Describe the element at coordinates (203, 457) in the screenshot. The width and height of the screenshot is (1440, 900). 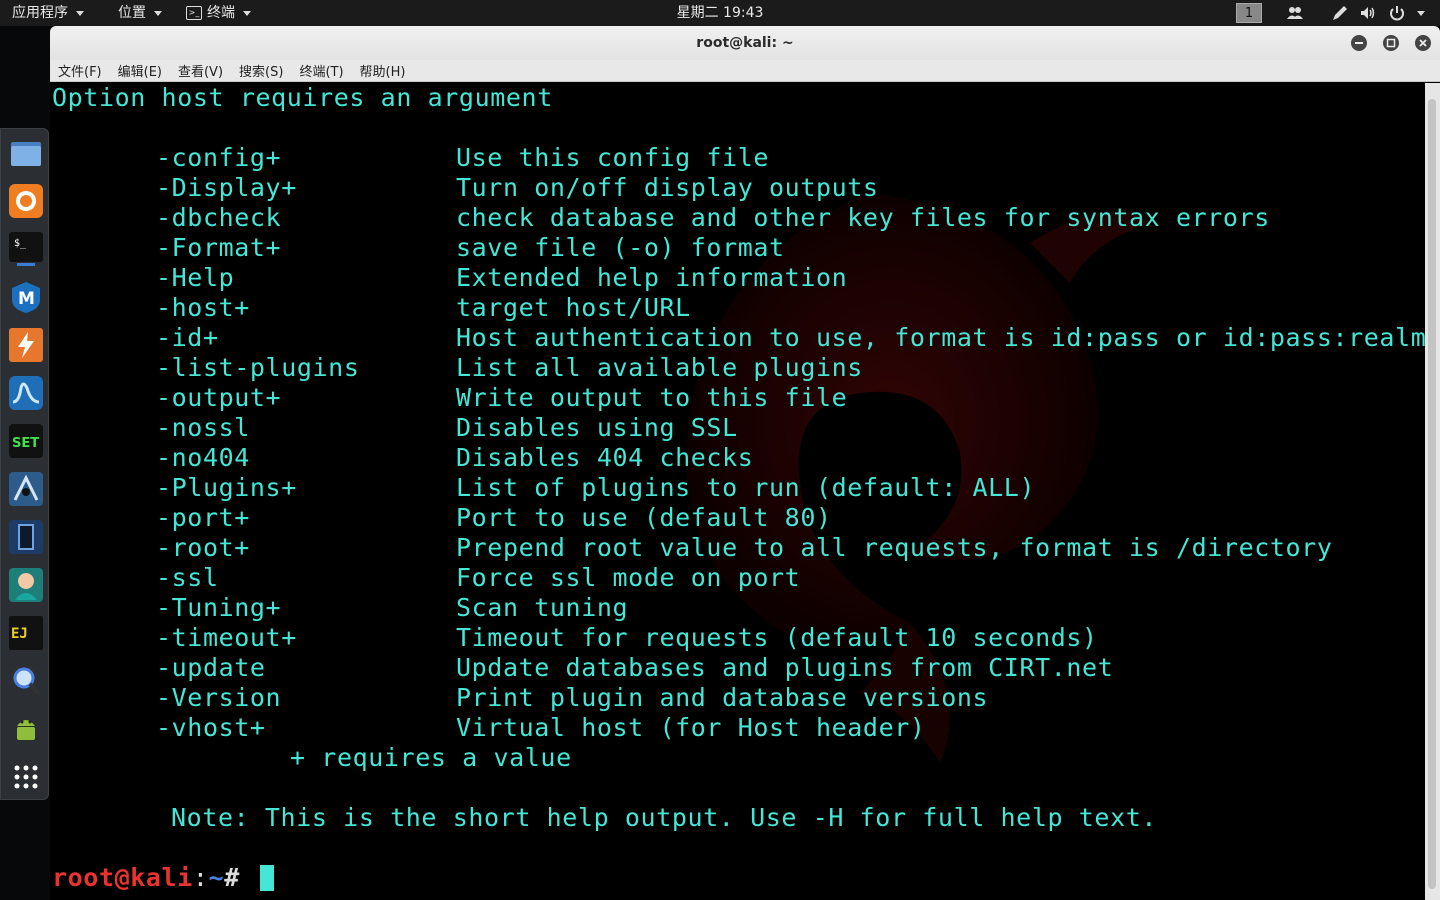
I see `option-flag: -no404` at that location.